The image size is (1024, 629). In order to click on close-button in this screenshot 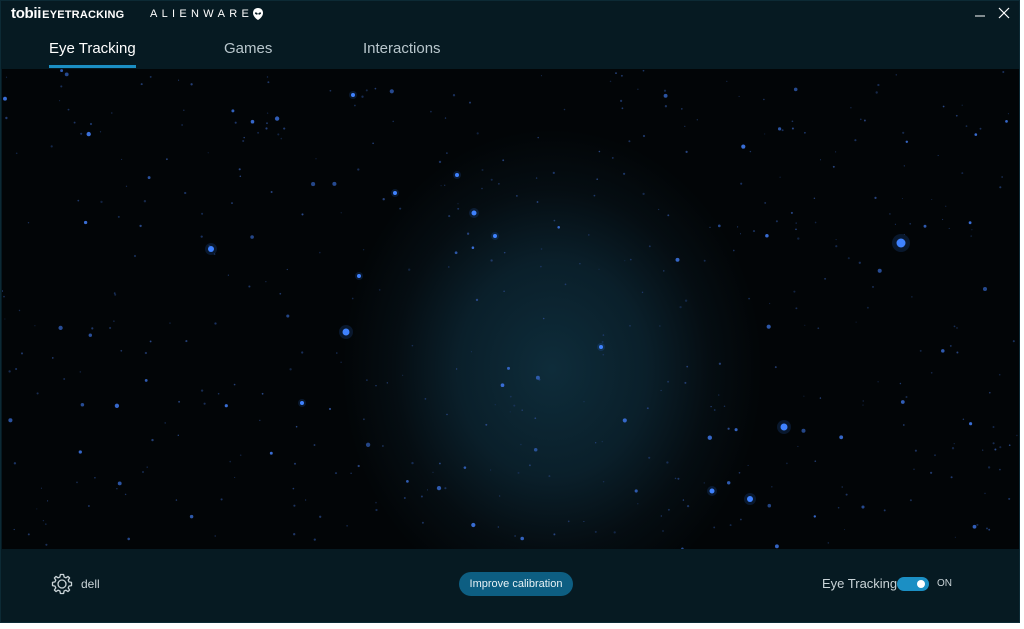, I will do `click(1004, 13)`.